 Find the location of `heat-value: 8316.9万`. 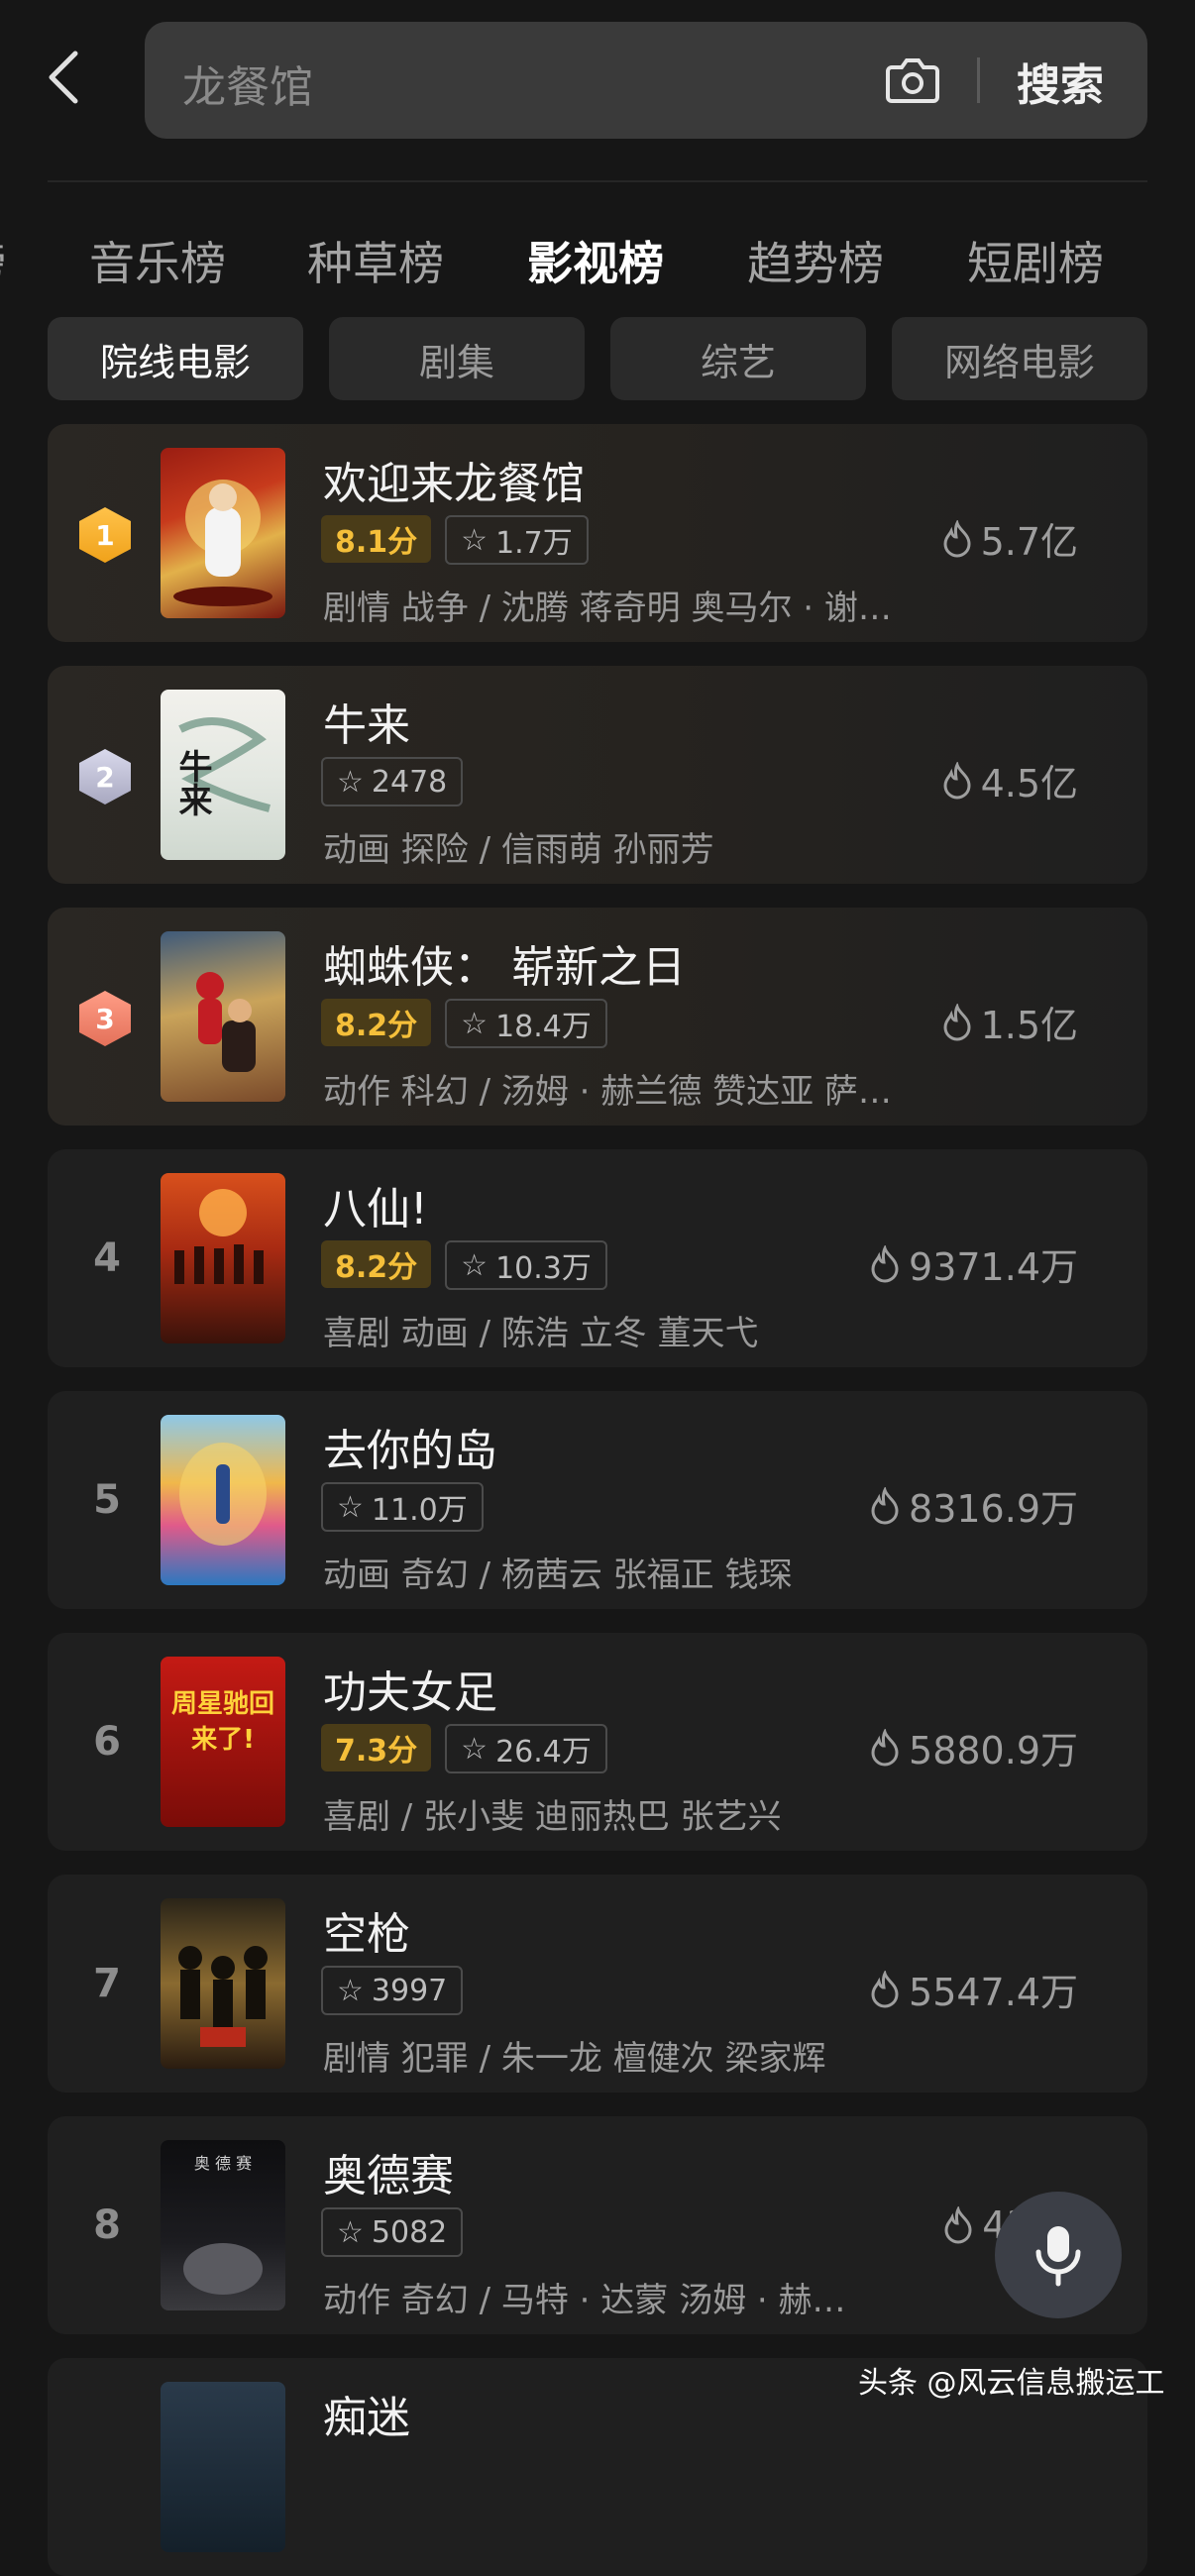

heat-value: 8316.9万 is located at coordinates (974, 1505).